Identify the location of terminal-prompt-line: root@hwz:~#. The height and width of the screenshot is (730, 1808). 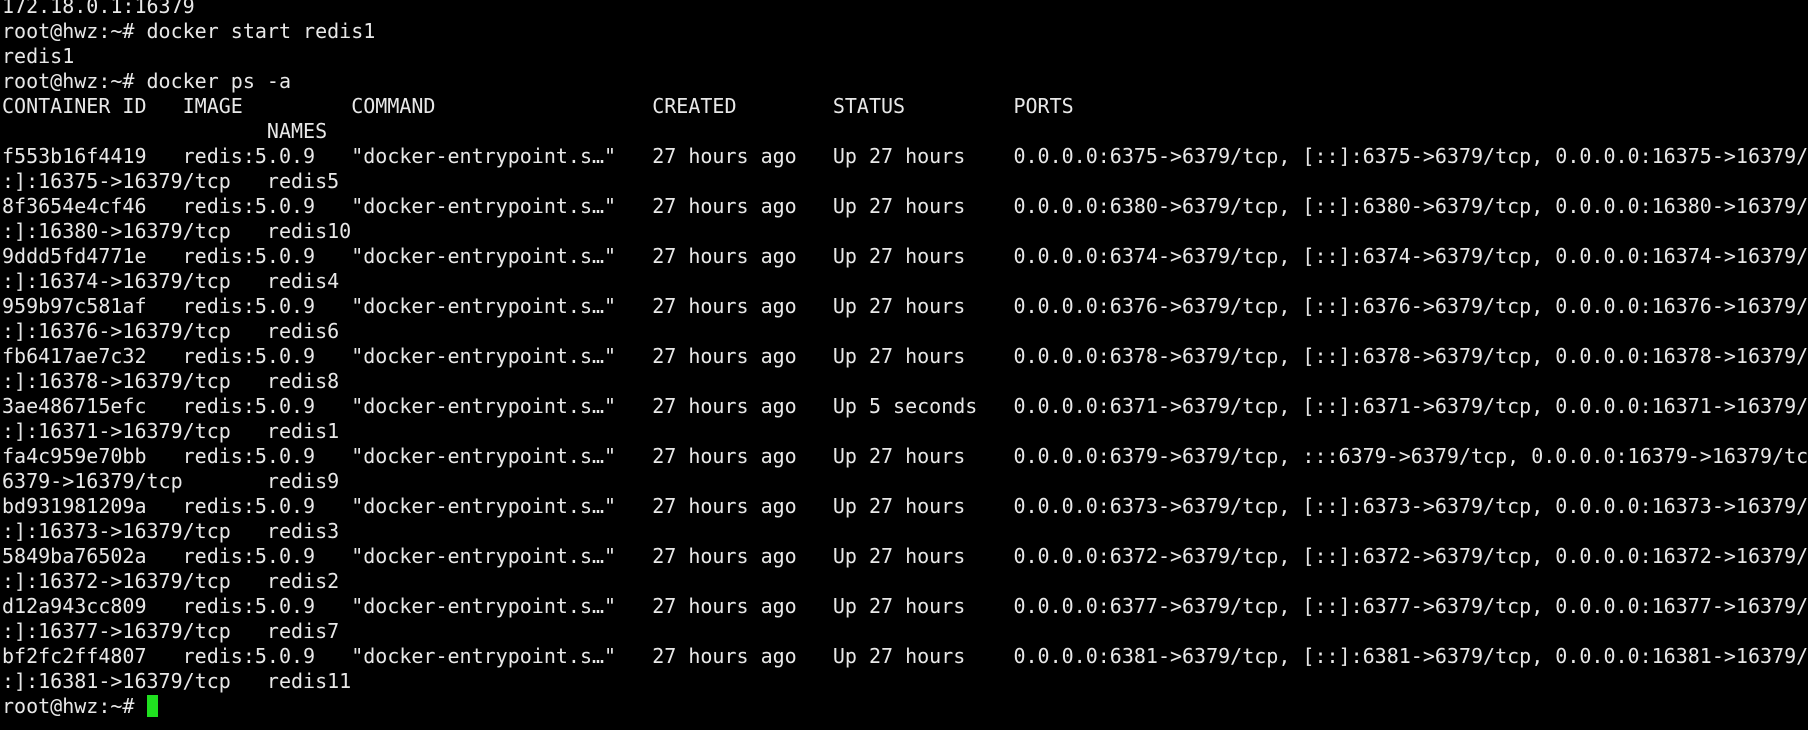
(905, 706).